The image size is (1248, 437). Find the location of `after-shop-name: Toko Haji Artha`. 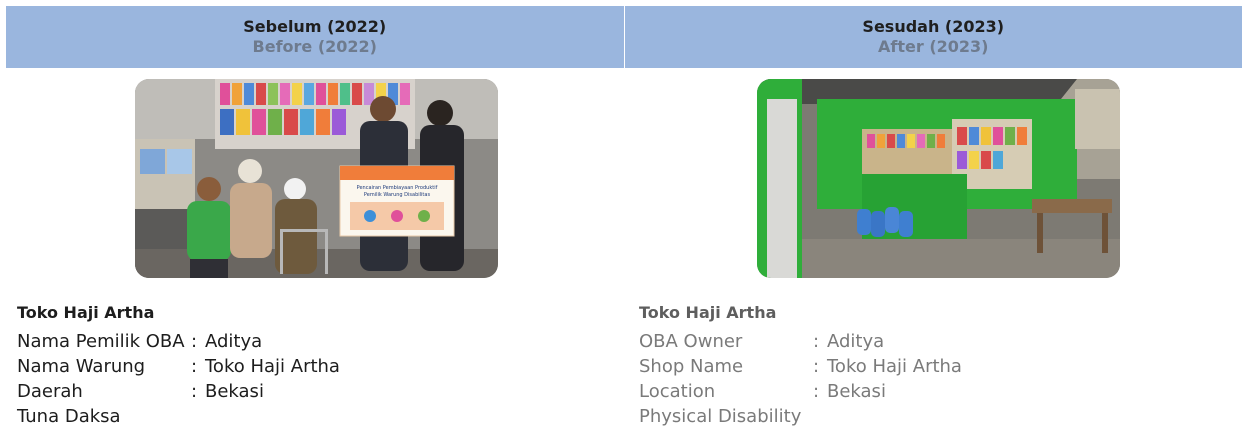

after-shop-name: Toko Haji Artha is located at coordinates (708, 312).